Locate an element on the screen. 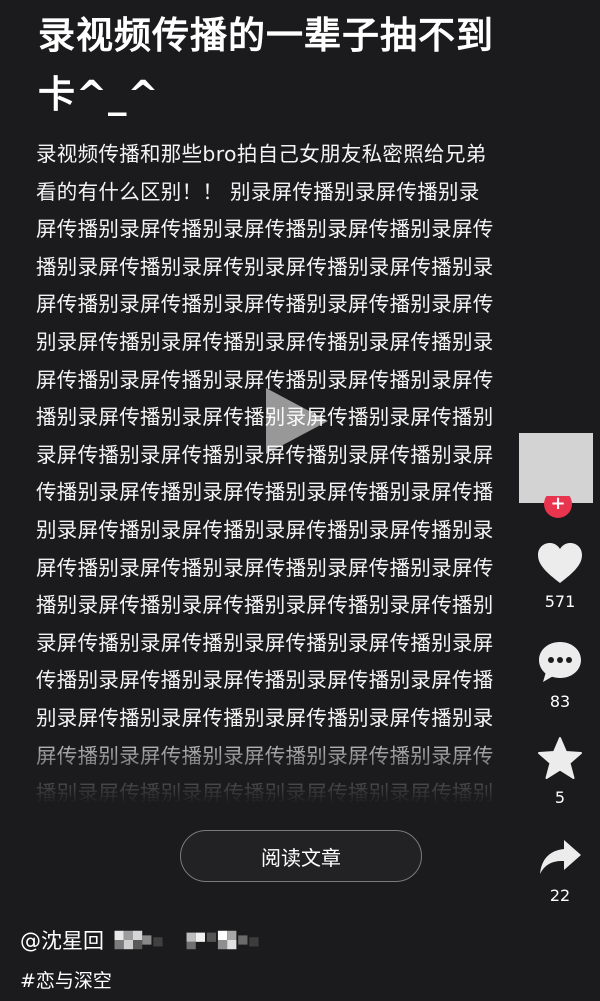 The image size is (600, 1001). comment-count: 83 is located at coordinates (560, 701).